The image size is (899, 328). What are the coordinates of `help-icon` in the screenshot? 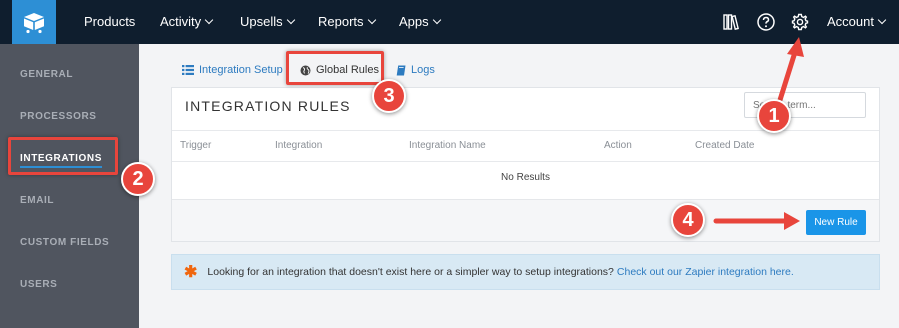 It's located at (766, 22).